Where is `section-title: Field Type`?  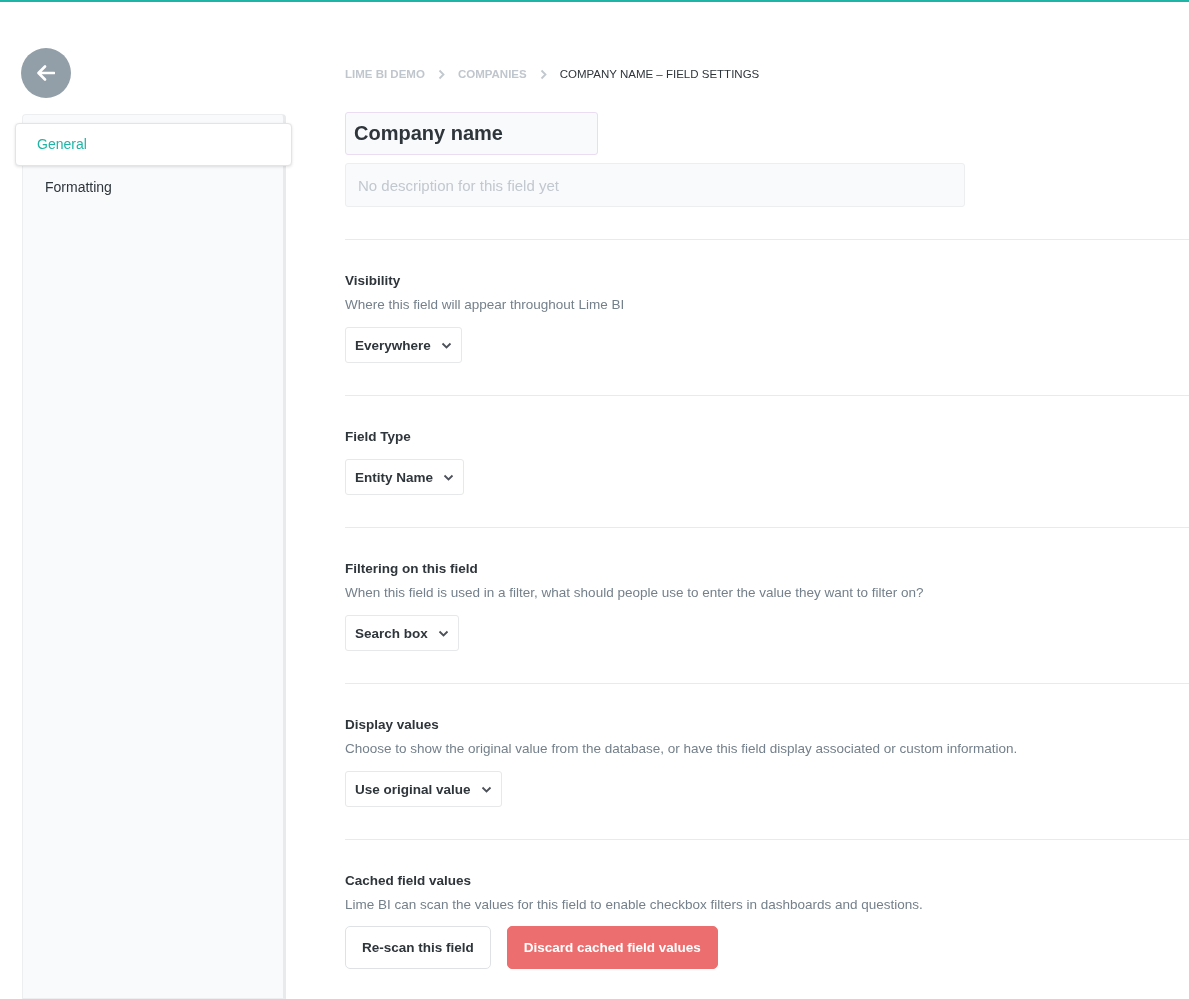 section-title: Field Type is located at coordinates (378, 436).